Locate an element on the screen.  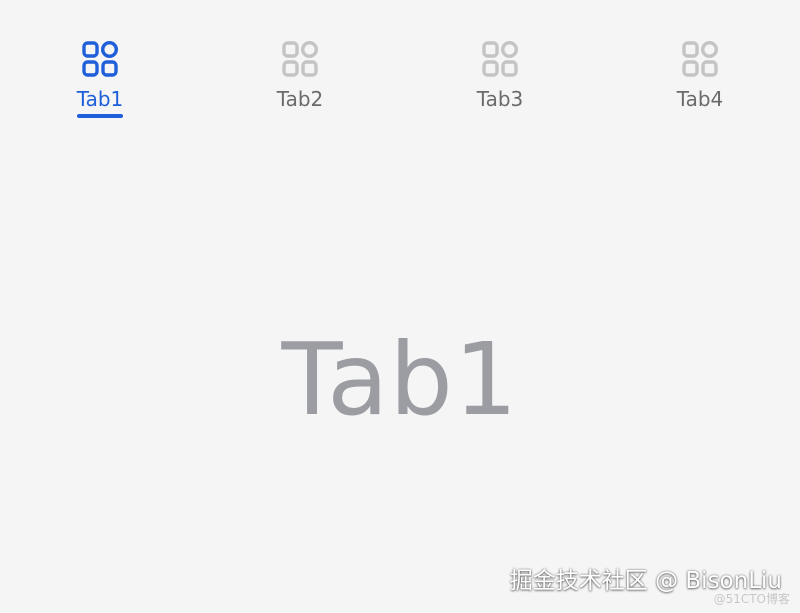
tab-label: Tab3 is located at coordinates (500, 99).